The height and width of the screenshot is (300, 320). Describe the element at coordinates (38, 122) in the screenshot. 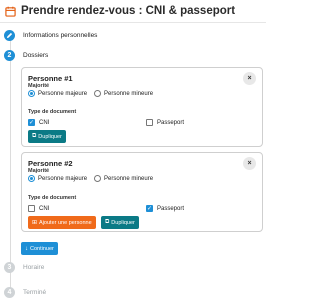

I see `checkbox-cni: ✓ CNI` at that location.